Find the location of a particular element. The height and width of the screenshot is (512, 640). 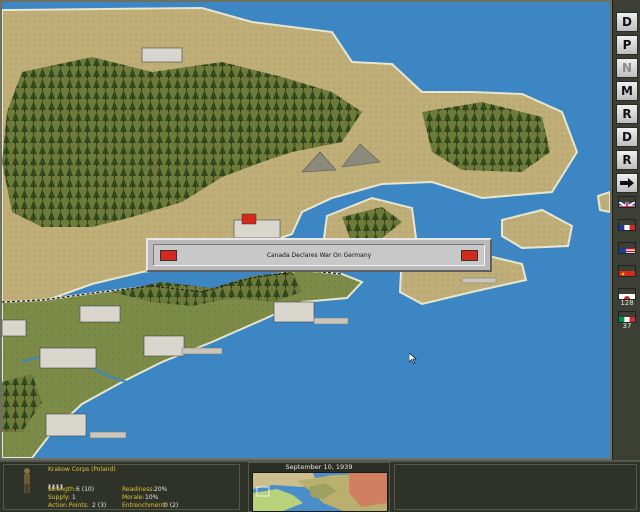

unit-name: Krakow Corps (Poland) is located at coordinates (82, 469).